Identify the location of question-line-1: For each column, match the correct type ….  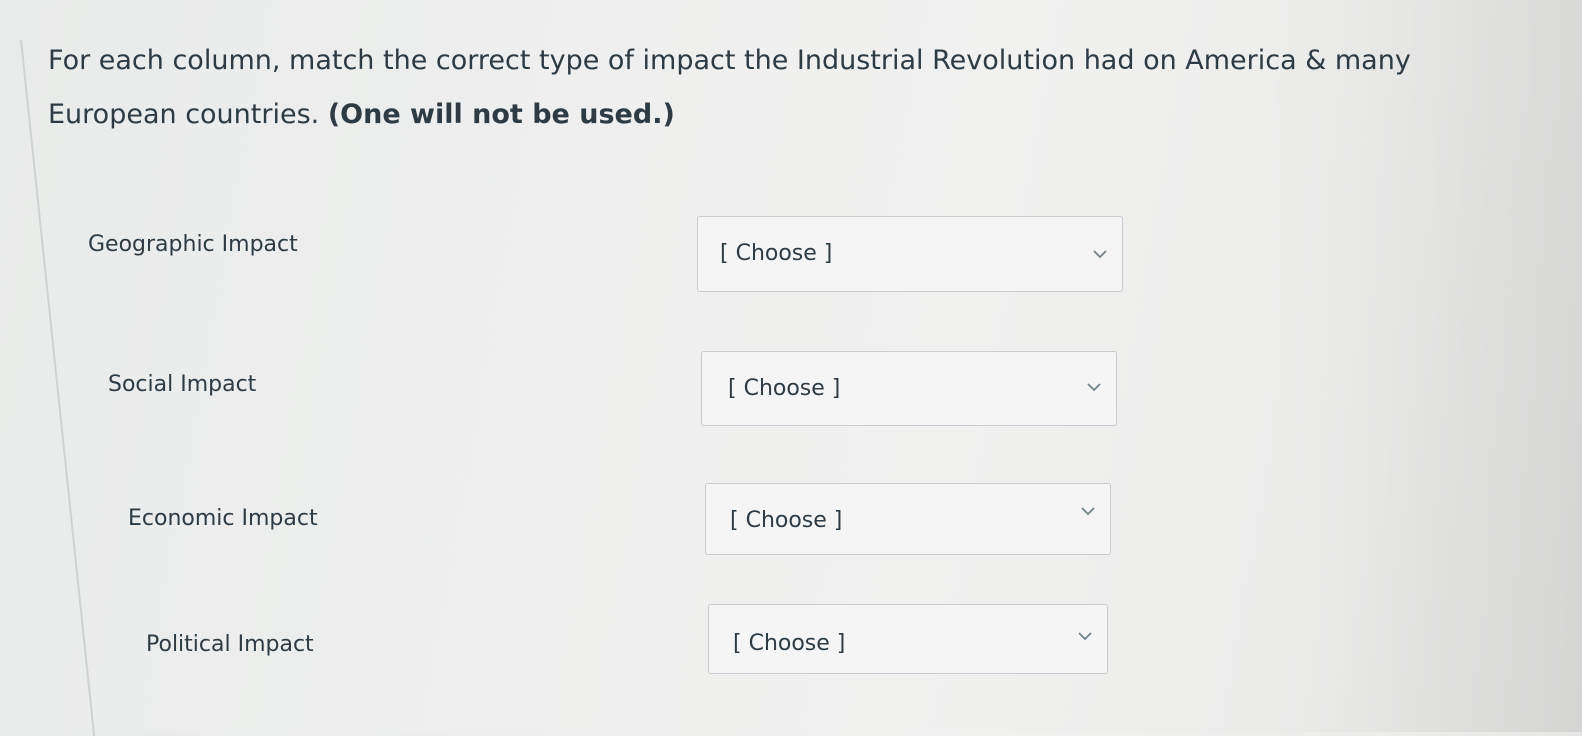
(729, 60).